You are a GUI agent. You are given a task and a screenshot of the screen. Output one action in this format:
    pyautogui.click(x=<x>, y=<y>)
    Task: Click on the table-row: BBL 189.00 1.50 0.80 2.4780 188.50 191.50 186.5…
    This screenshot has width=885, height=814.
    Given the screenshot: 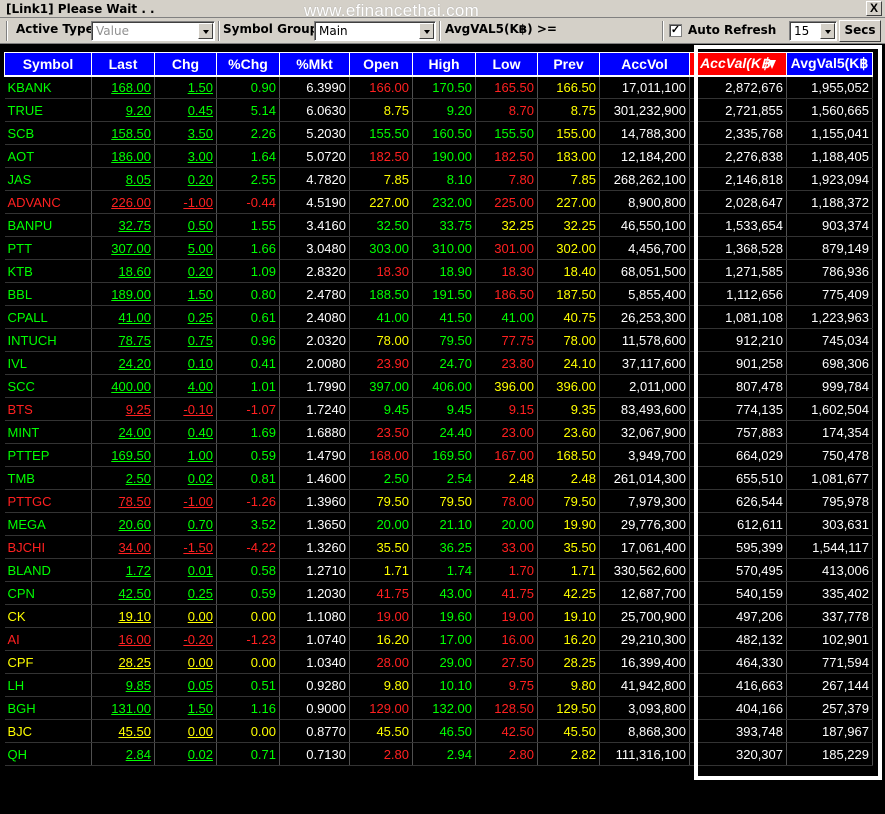 What is the action you would take?
    pyautogui.click(x=438, y=294)
    